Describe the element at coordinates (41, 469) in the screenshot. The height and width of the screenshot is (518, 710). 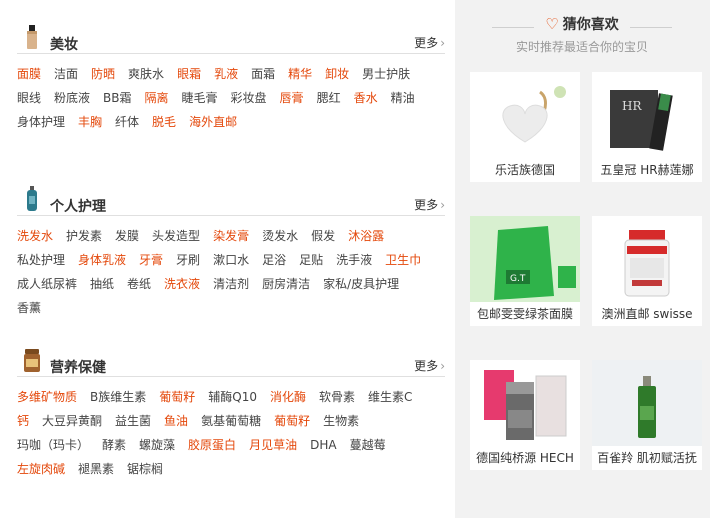
I see `category-tag-link: 左旋肉碱` at that location.